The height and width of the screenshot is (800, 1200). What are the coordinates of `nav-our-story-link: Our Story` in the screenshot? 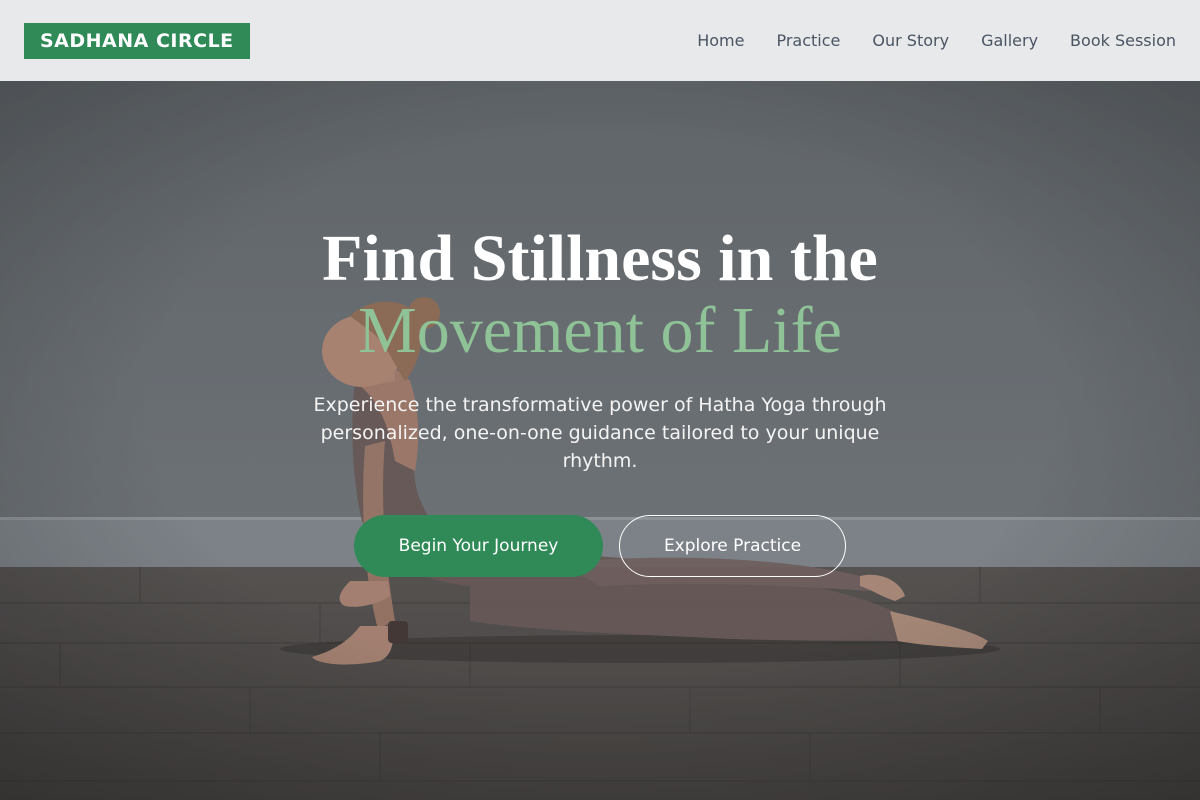 It's located at (910, 40).